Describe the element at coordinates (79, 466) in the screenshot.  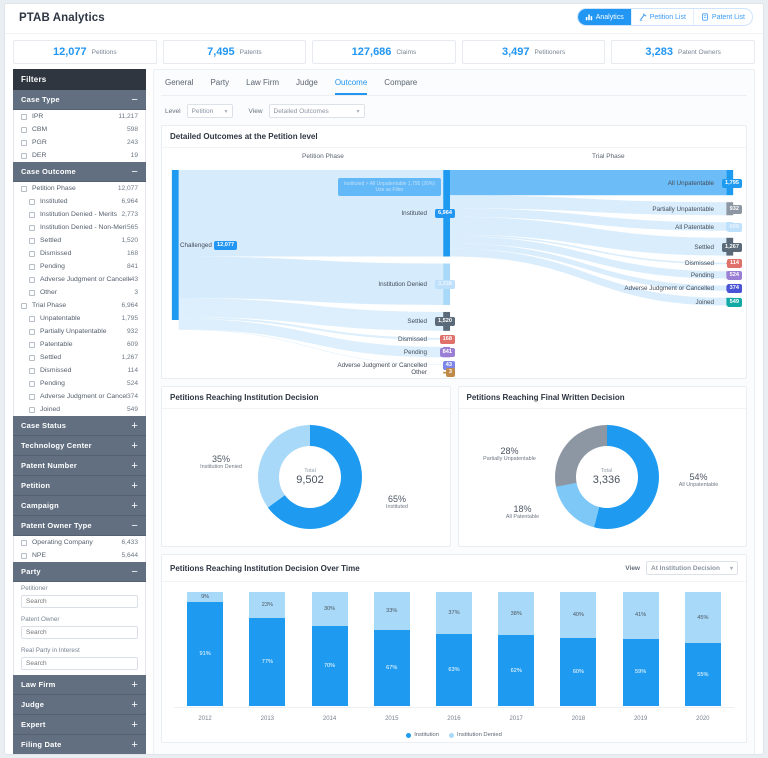
I see `sidebar-section-patent-number: Patent Number +` at that location.